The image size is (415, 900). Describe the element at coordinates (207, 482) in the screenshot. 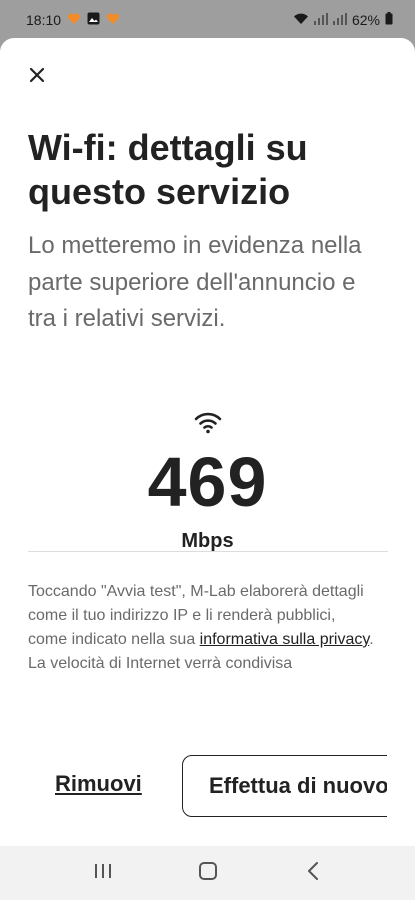

I see `speed-value: 469` at that location.